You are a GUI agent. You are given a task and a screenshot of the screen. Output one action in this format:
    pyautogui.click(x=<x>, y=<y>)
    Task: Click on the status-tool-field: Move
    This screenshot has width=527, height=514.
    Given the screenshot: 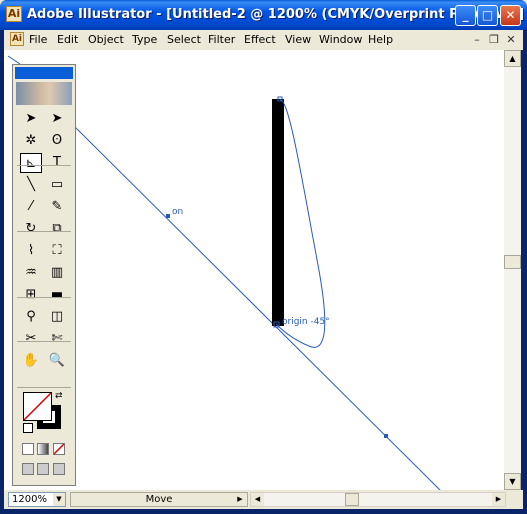 What is the action you would take?
    pyautogui.click(x=159, y=499)
    